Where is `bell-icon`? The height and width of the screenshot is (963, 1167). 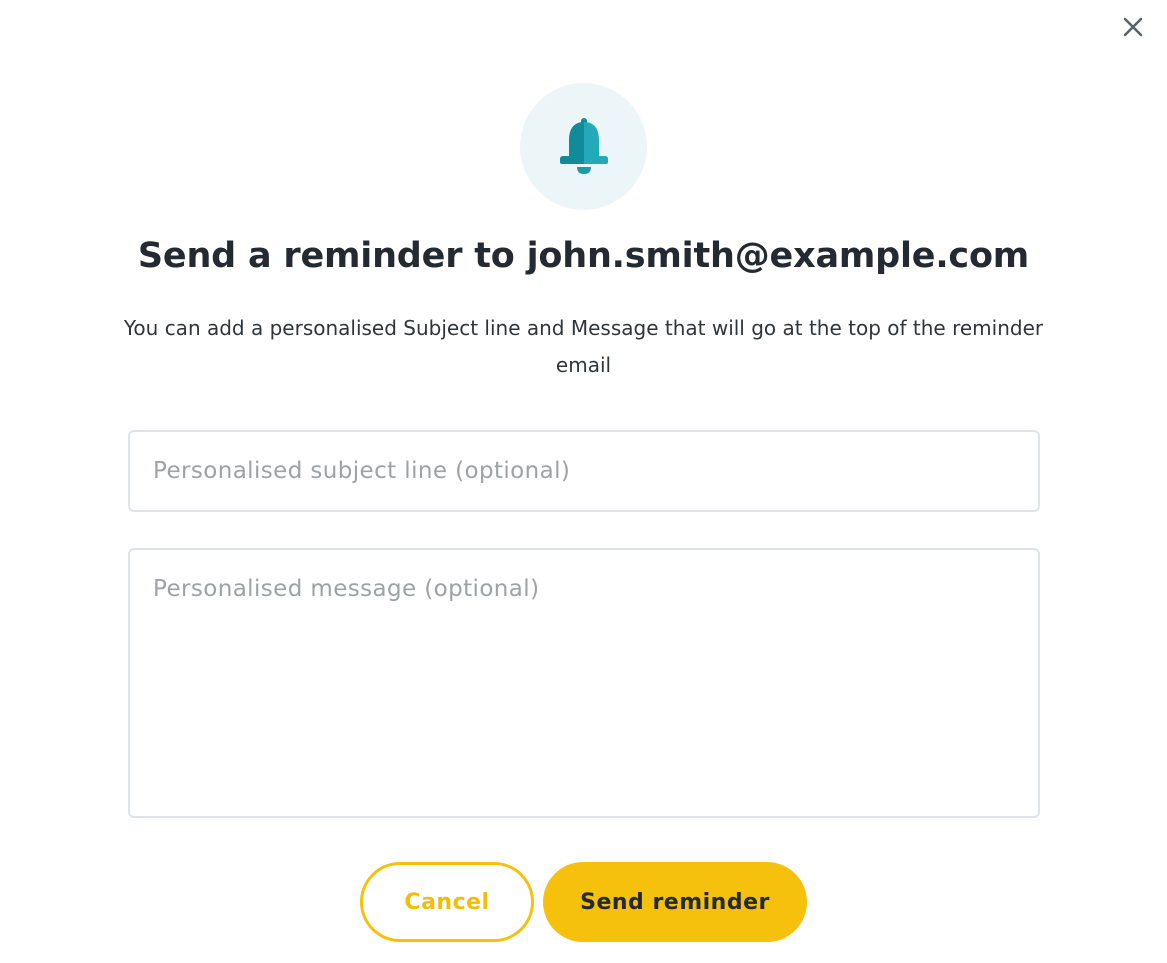
bell-icon is located at coordinates (583, 145).